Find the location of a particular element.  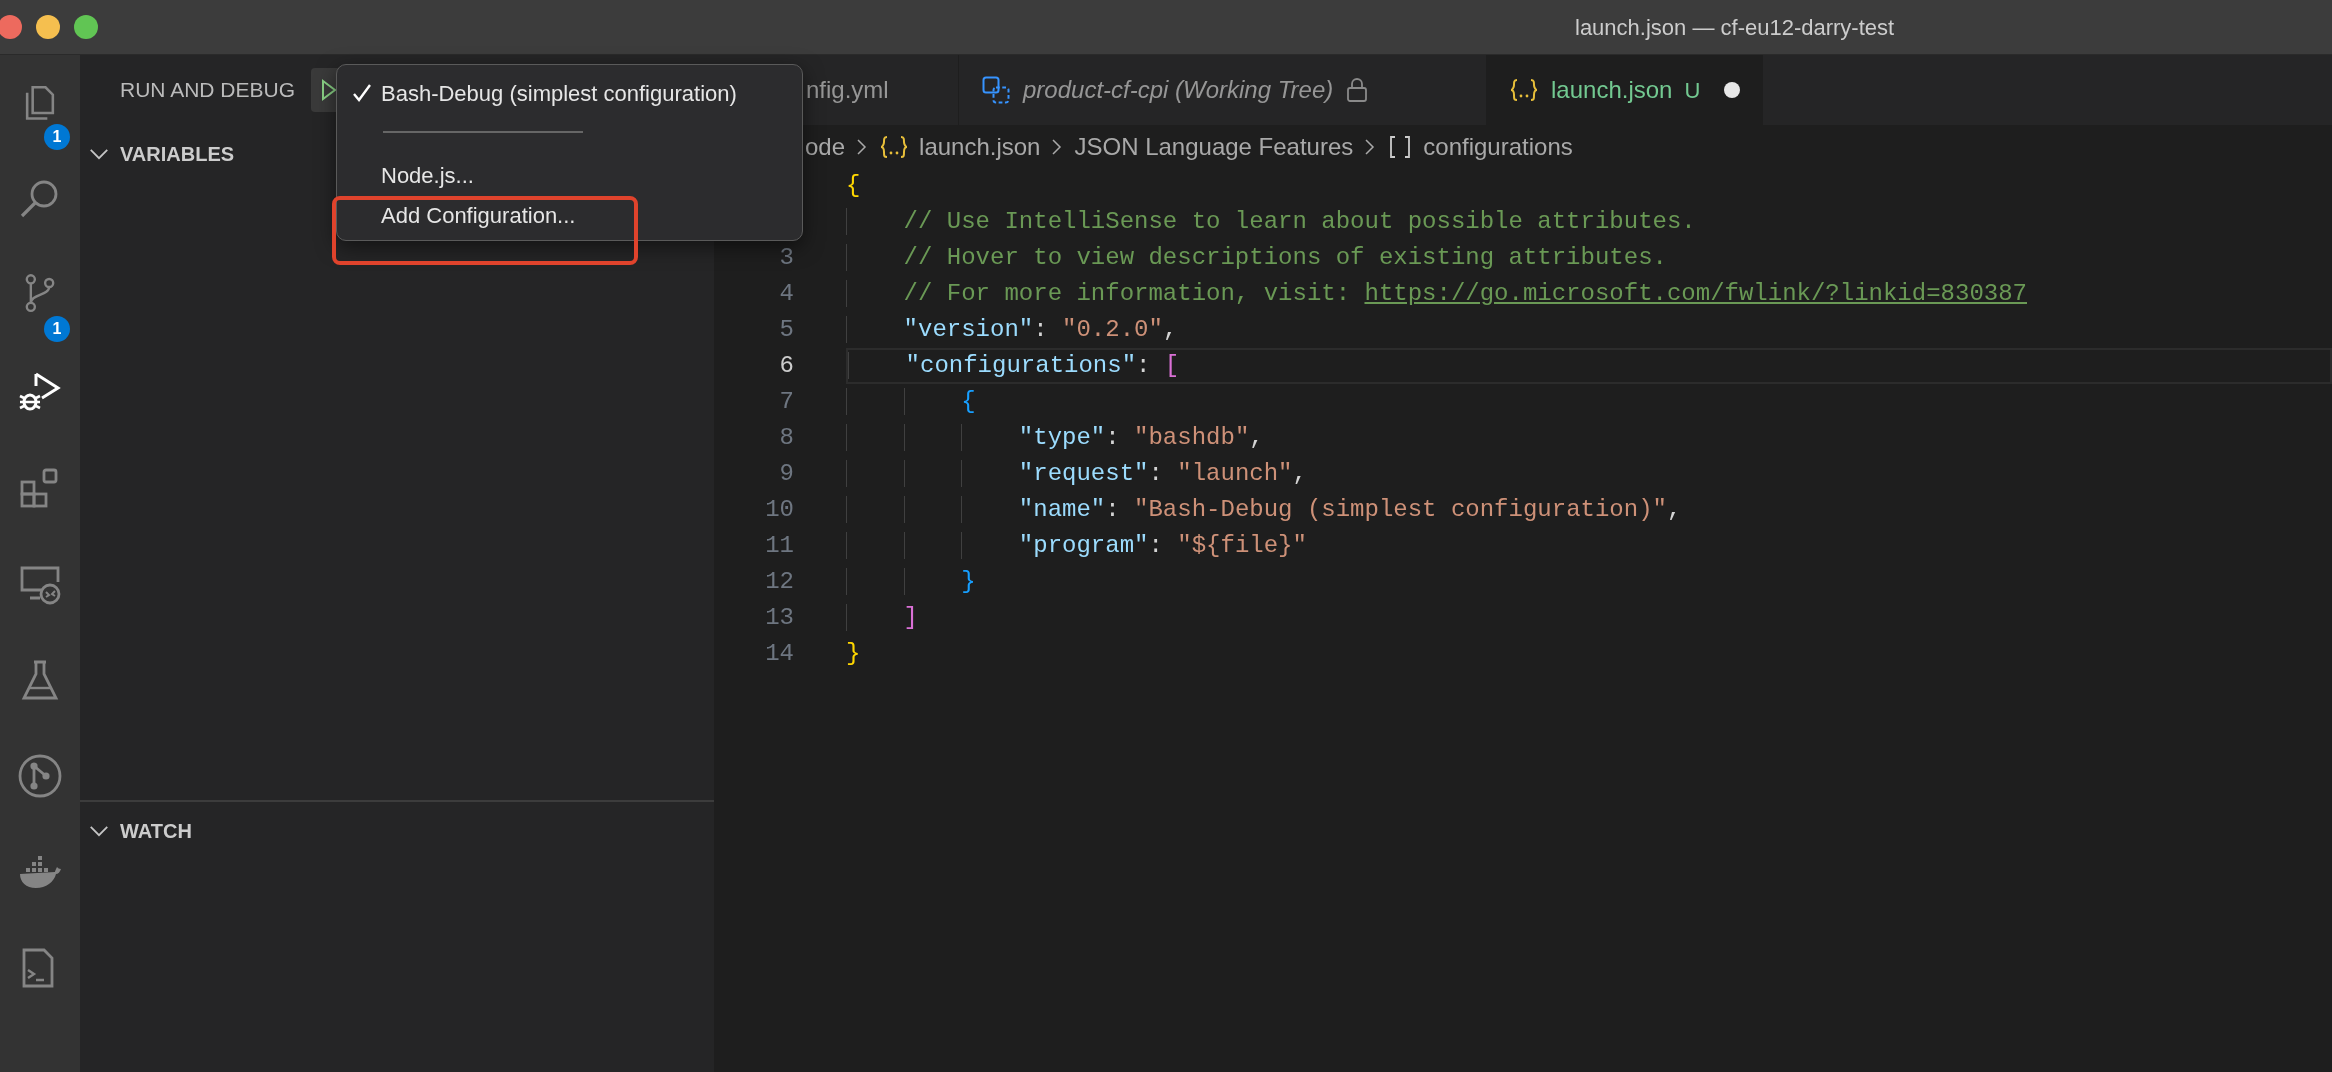

line-number: 4 is located at coordinates (786, 294).